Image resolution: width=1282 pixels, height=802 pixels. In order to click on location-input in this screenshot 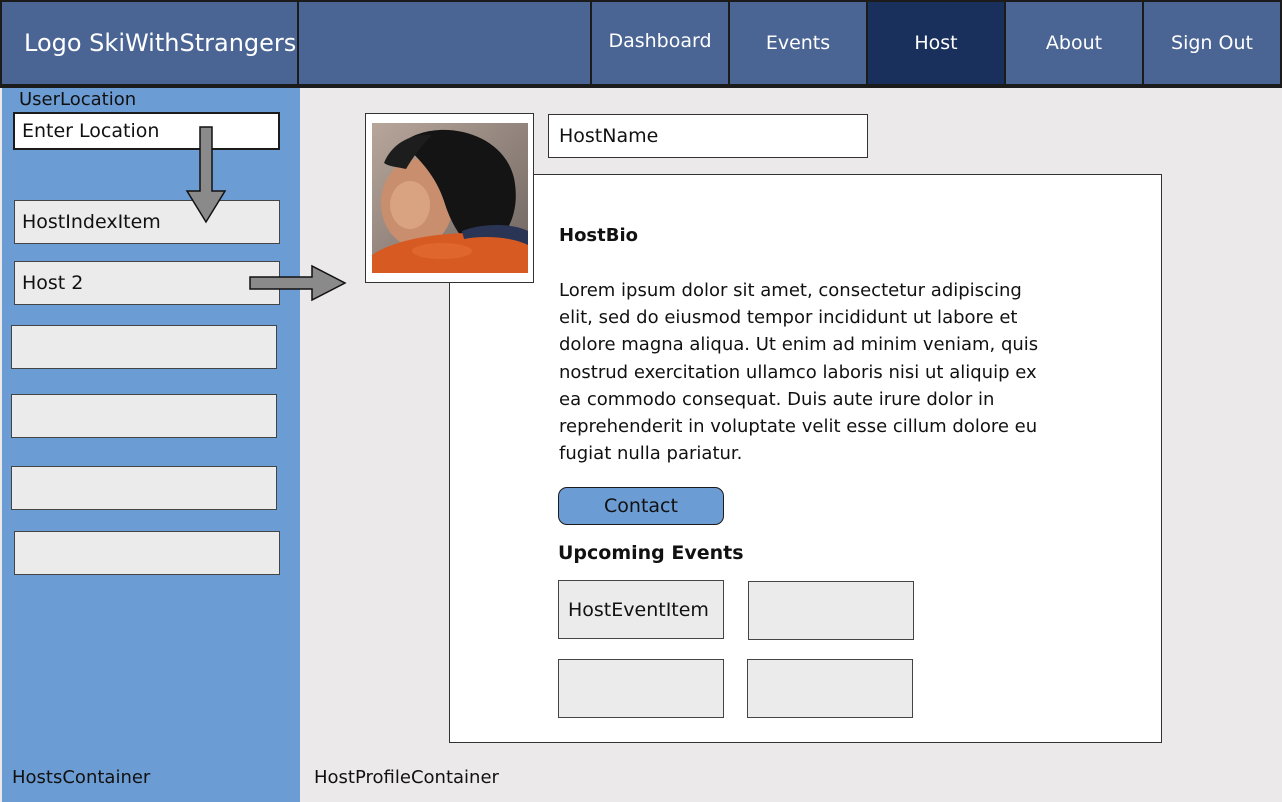, I will do `click(146, 131)`.